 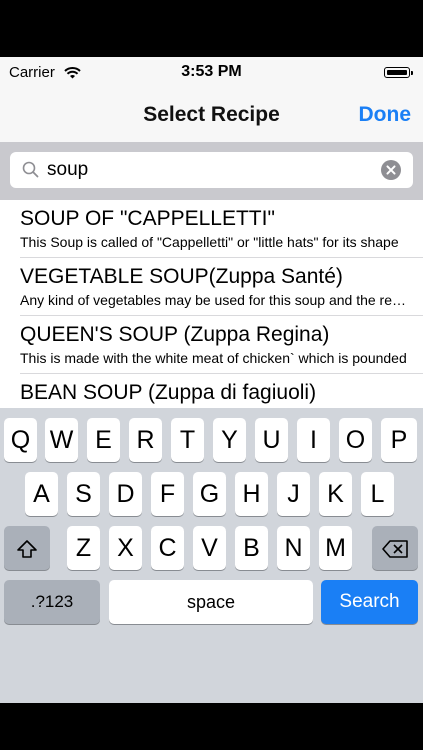 What do you see at coordinates (125, 548) in the screenshot?
I see `key-x: X` at bounding box center [125, 548].